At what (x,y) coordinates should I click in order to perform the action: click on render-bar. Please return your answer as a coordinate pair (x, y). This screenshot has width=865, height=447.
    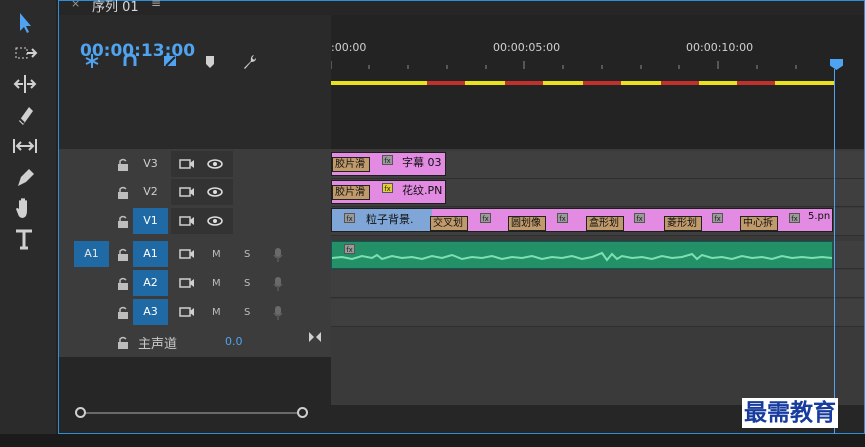
    Looking at the image, I should click on (582, 77).